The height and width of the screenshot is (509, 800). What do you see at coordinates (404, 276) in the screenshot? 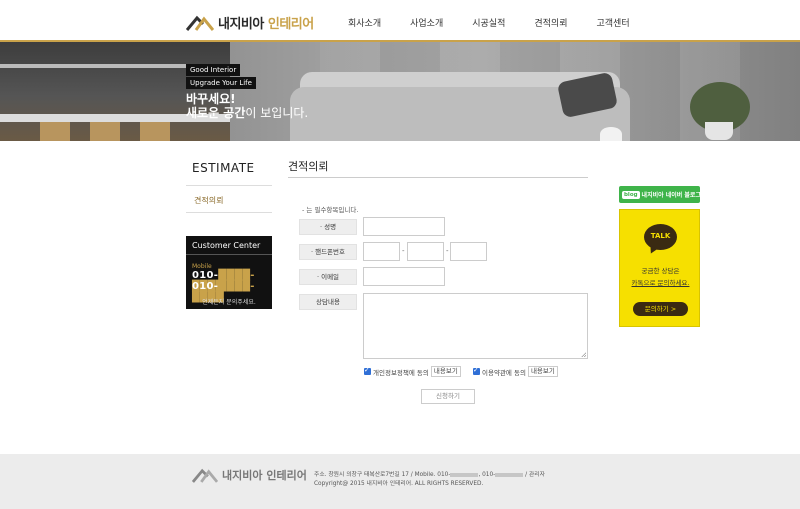
I see `email-input` at bounding box center [404, 276].